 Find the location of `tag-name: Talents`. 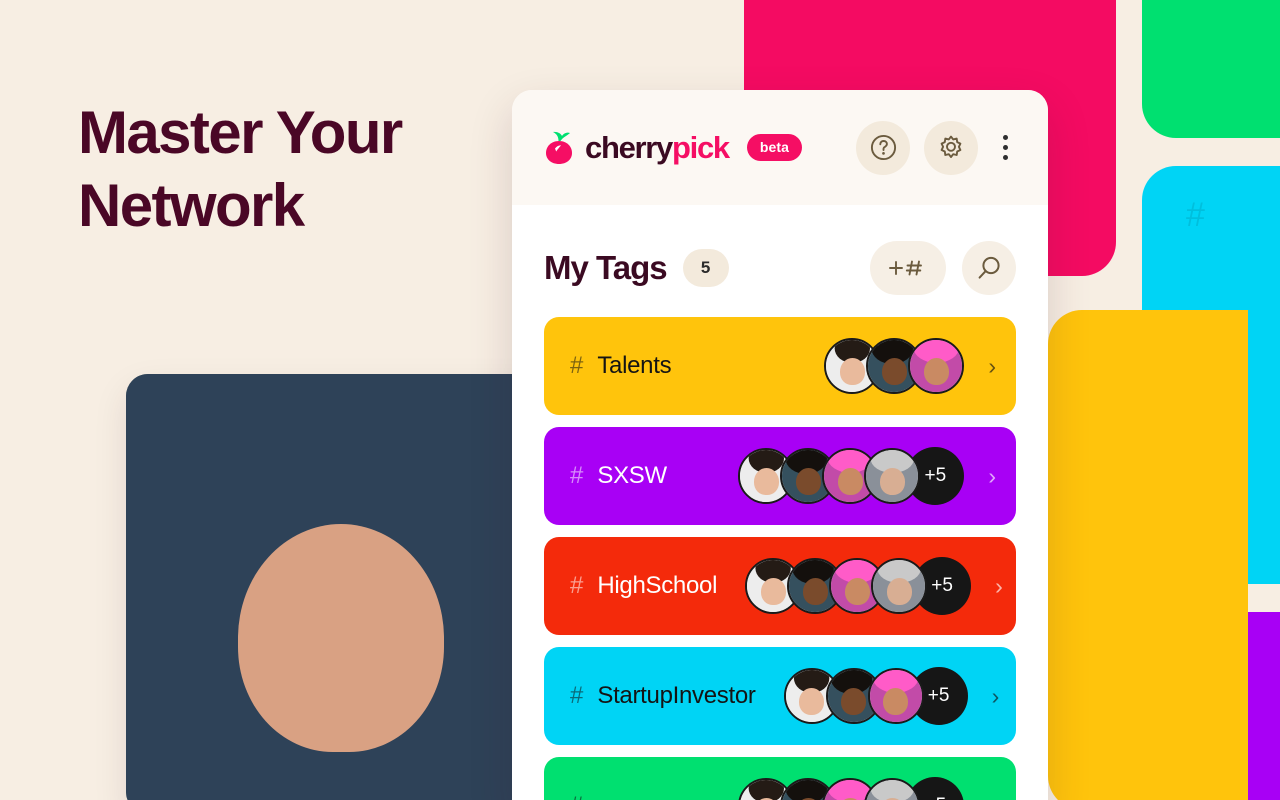

tag-name: Talents is located at coordinates (634, 365).